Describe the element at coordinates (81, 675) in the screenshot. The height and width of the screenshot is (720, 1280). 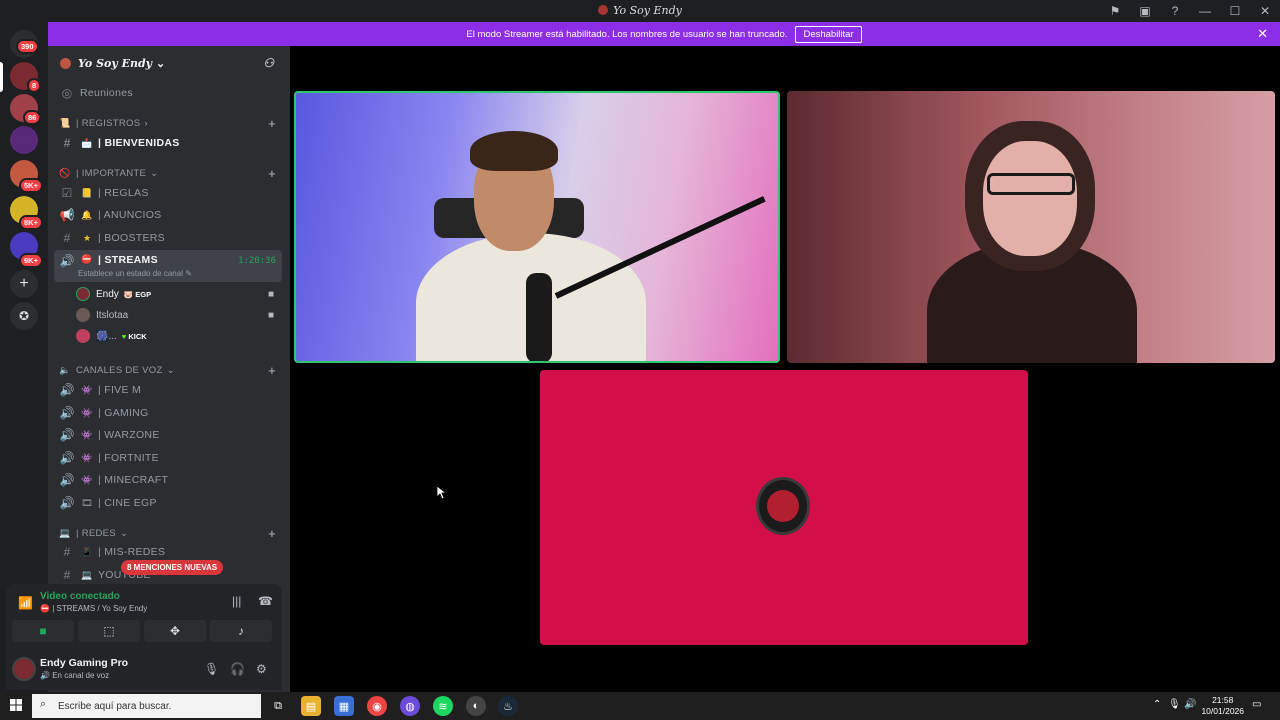
I see `user-status-text: En canal de voz` at that location.